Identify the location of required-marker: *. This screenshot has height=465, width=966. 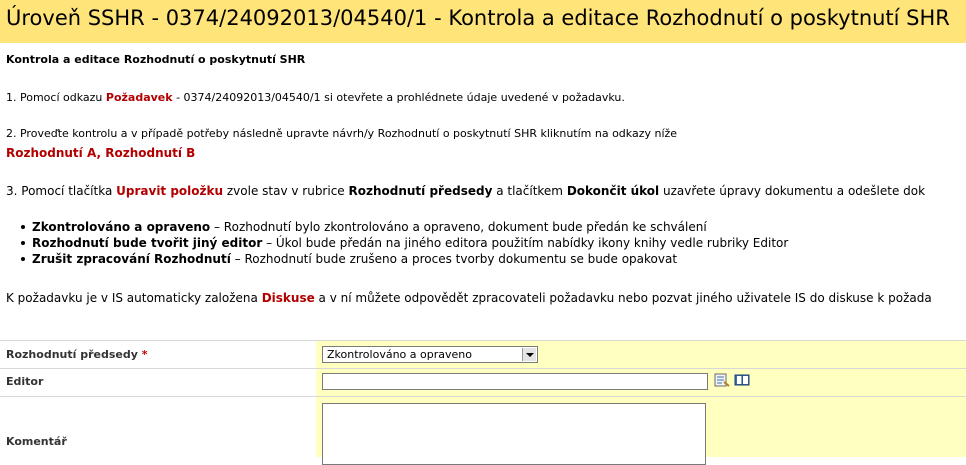
(142, 354).